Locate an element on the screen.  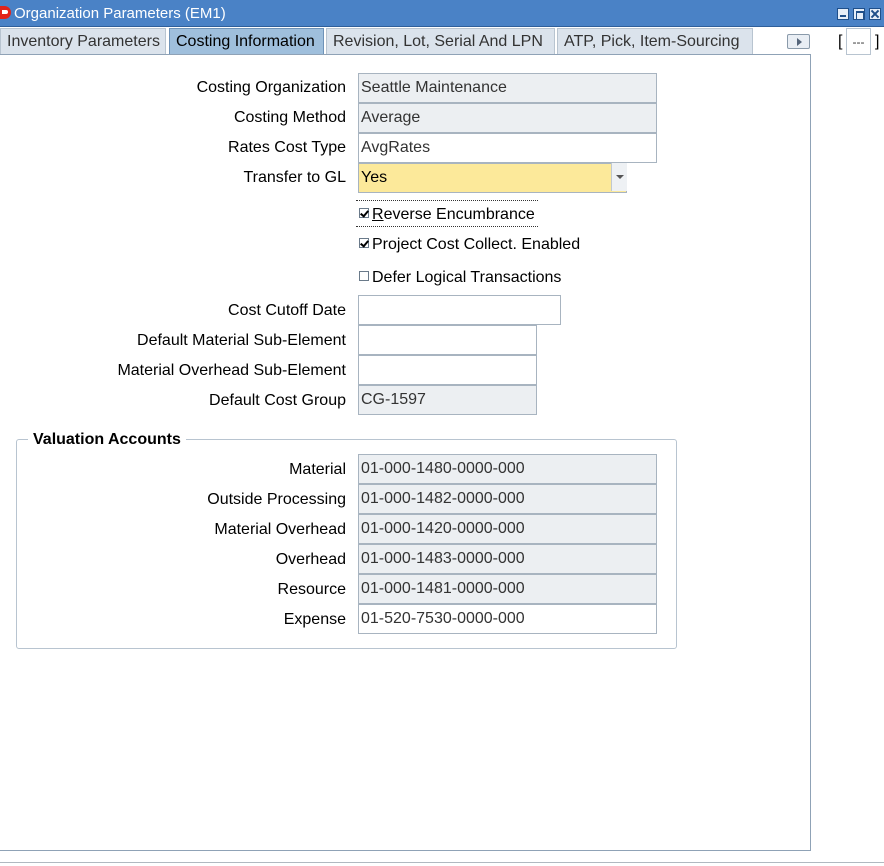
oracle-logo-icon is located at coordinates (5, 12).